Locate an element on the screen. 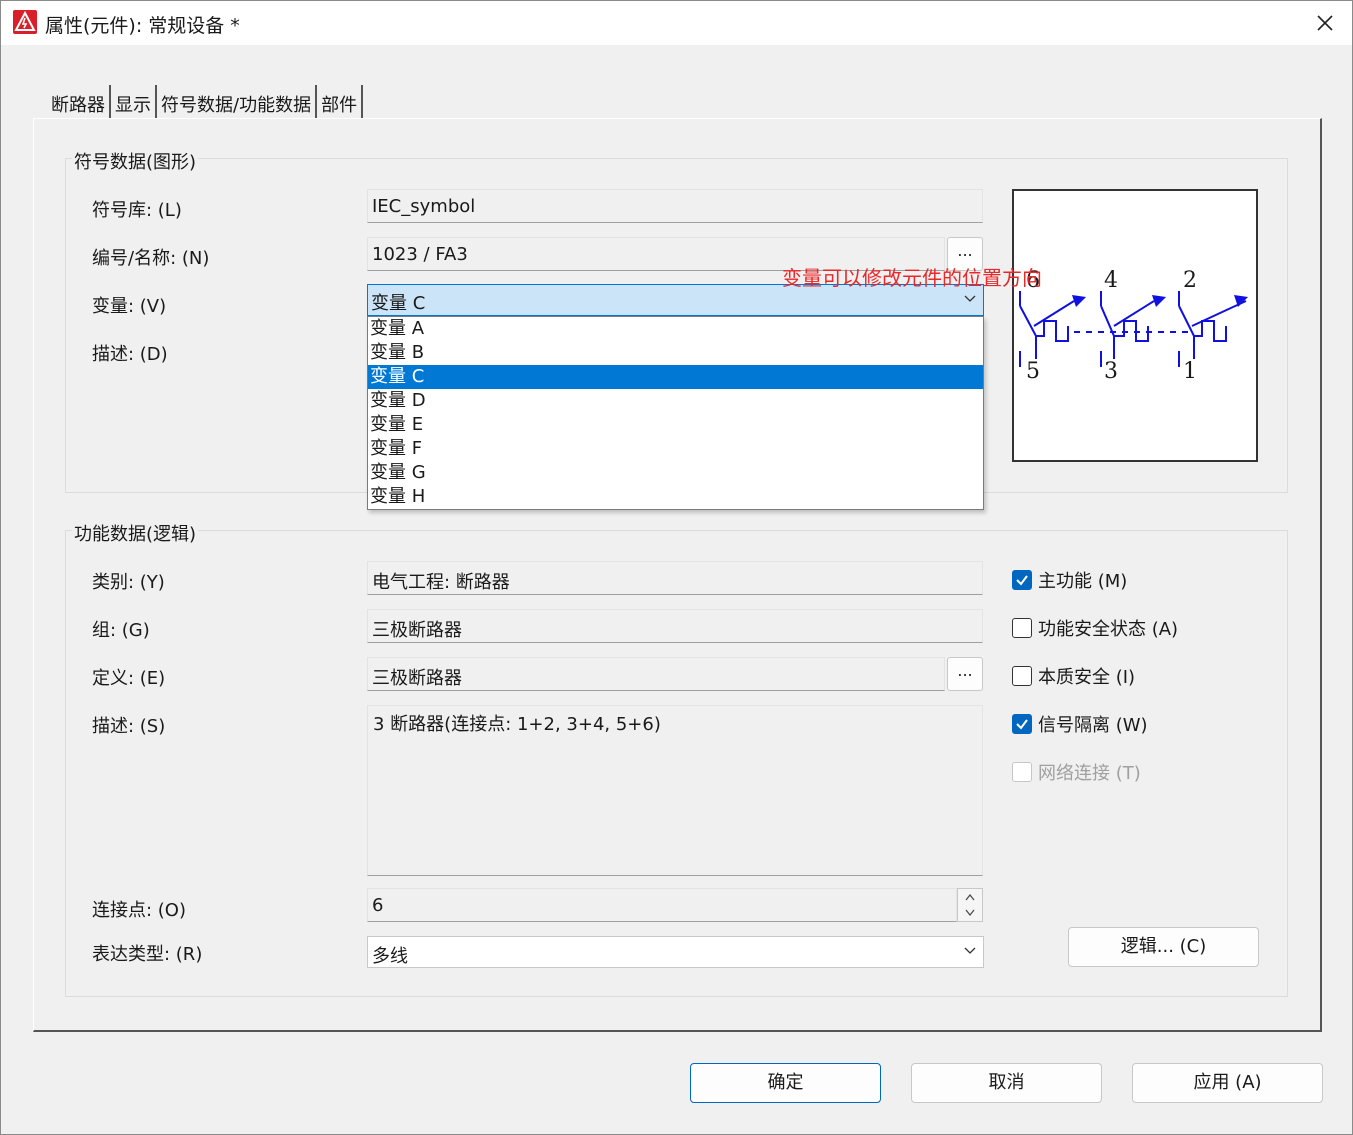  checkbox-disabled-icon is located at coordinates (1022, 772).